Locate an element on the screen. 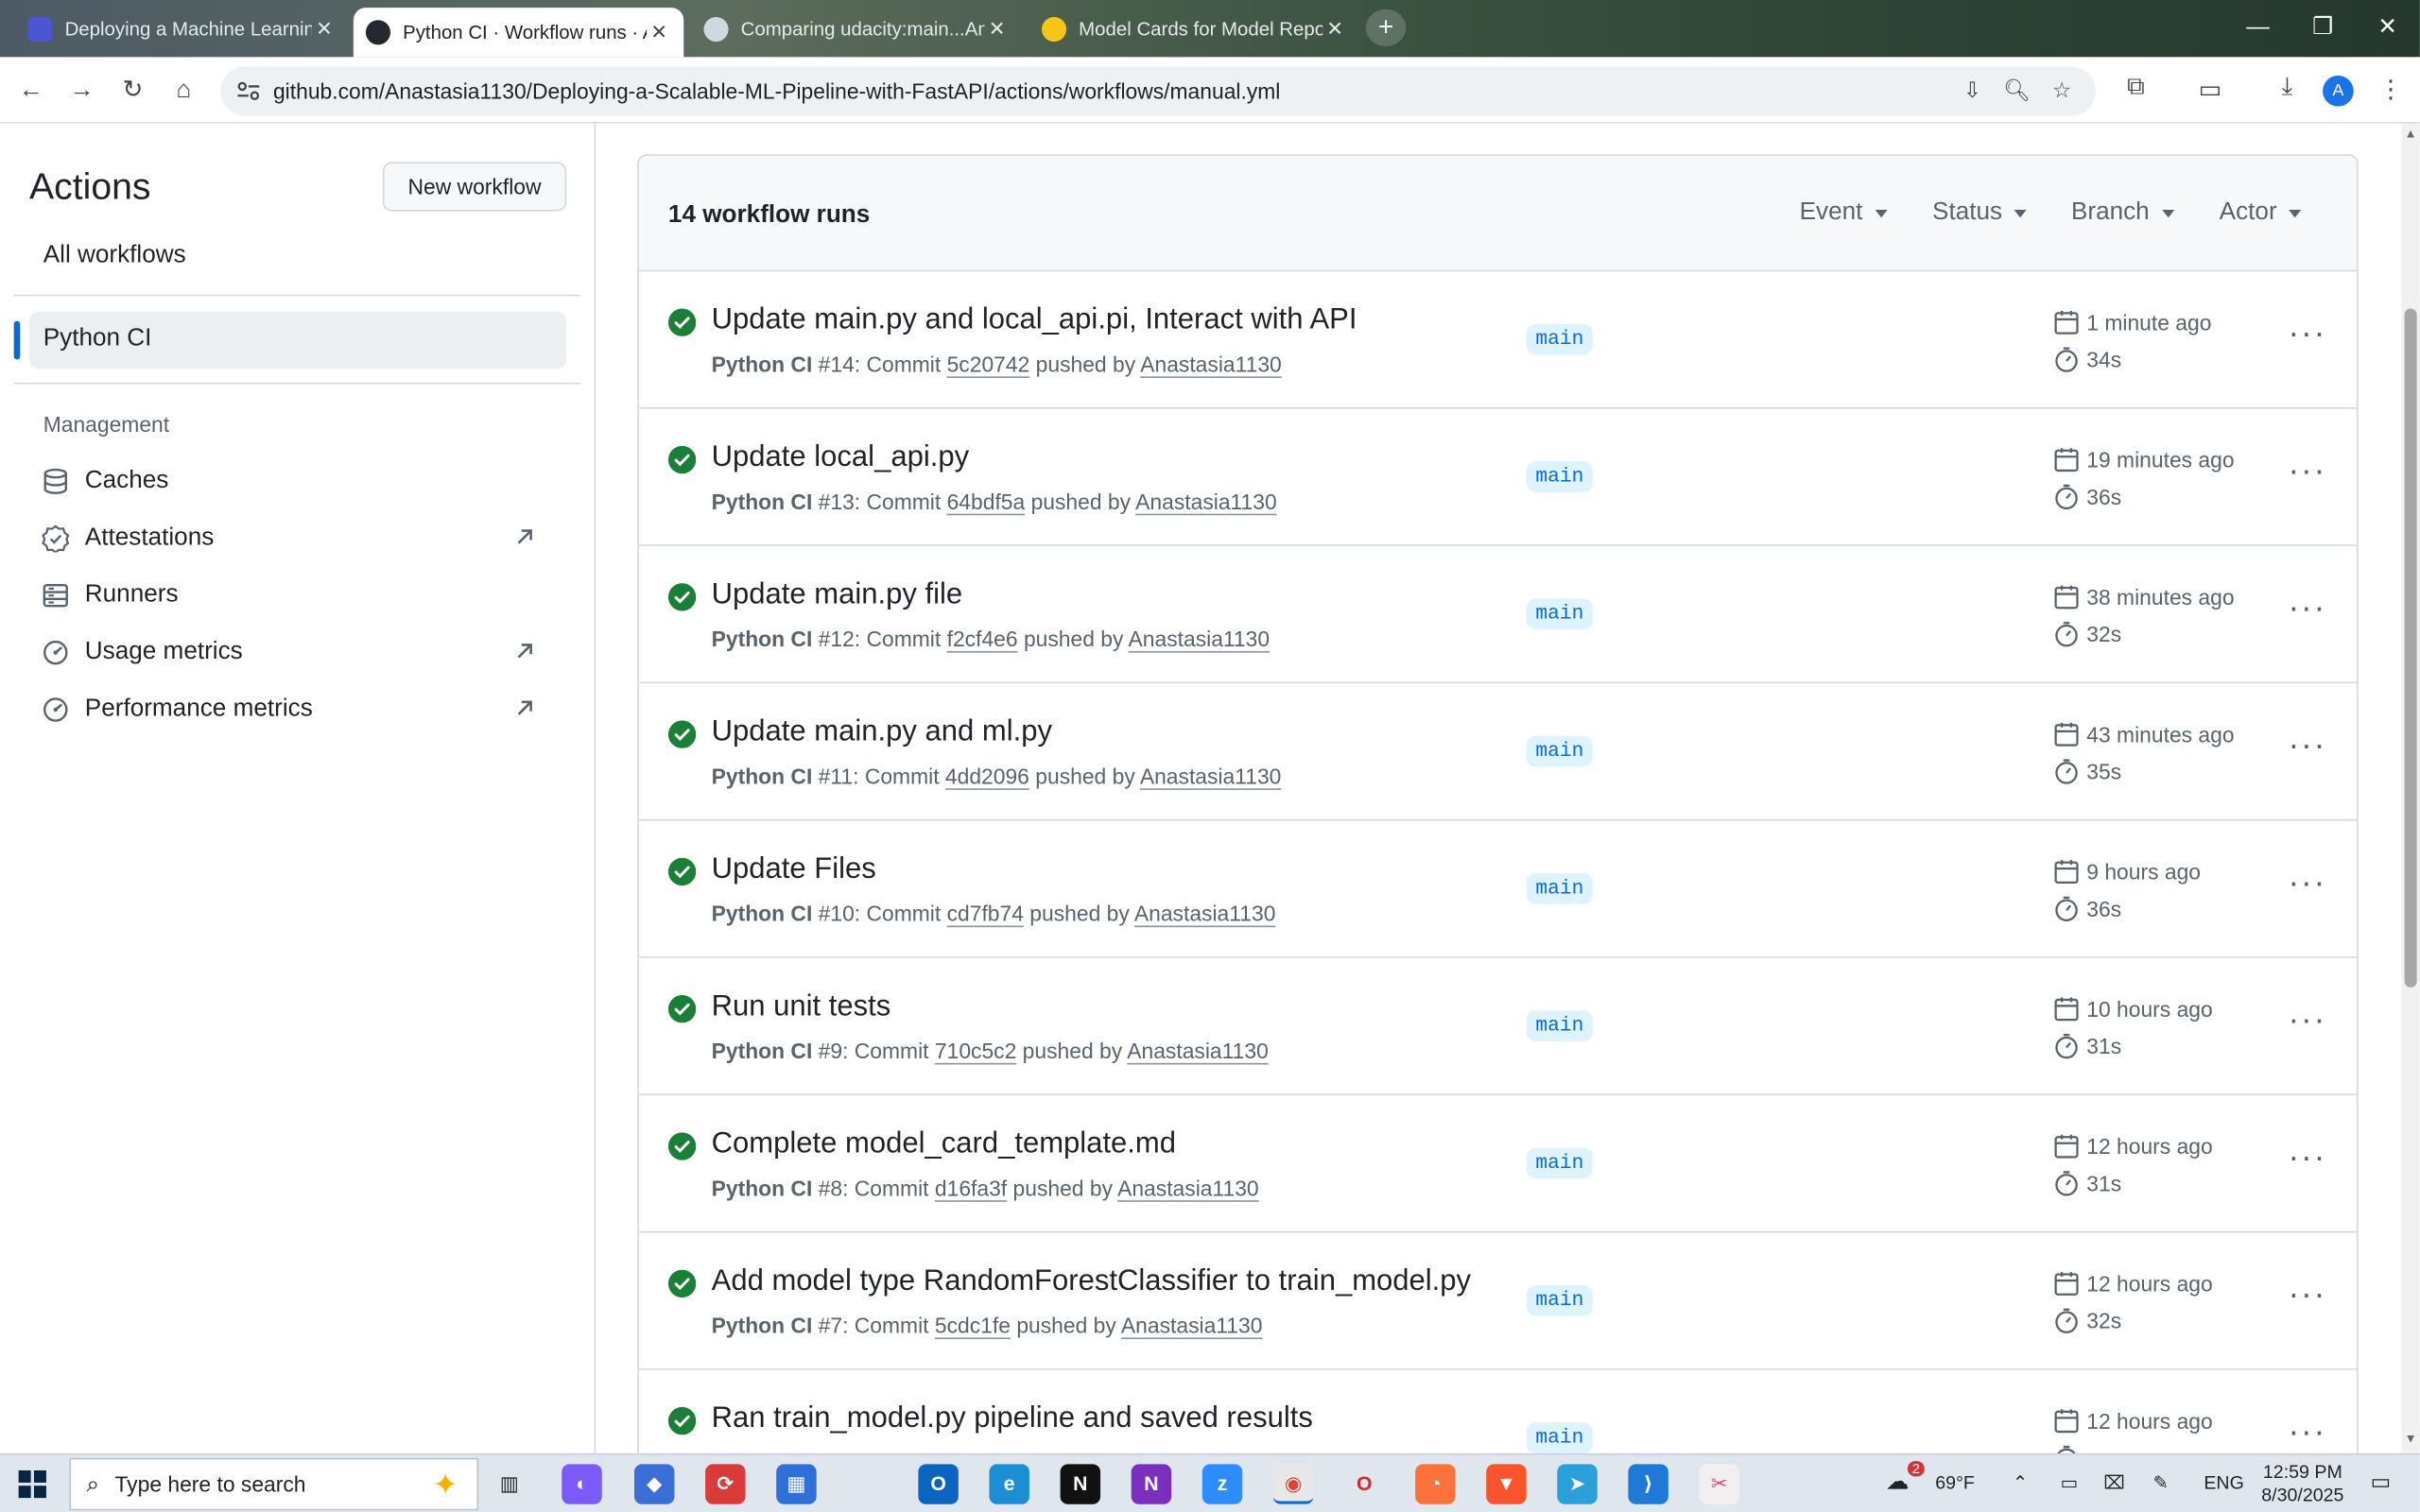 The height and width of the screenshot is (1512, 2420). opera-app-icon: O is located at coordinates (1364, 1483).